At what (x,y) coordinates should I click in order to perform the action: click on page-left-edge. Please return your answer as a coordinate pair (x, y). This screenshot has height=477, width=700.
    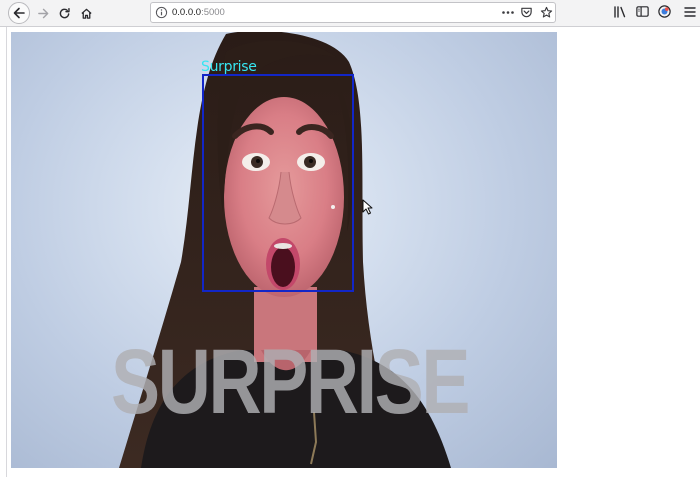
    Looking at the image, I should click on (6, 252).